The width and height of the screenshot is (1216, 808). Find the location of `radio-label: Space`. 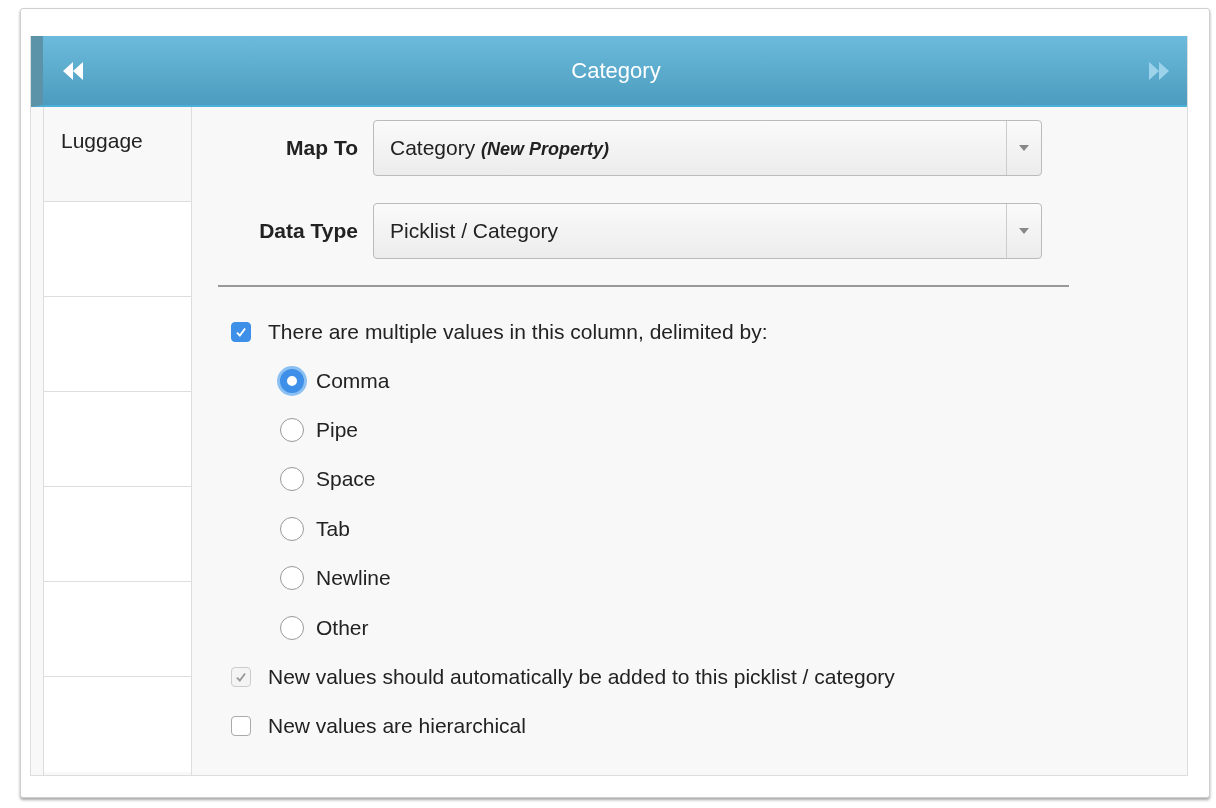

radio-label: Space is located at coordinates (346, 479).